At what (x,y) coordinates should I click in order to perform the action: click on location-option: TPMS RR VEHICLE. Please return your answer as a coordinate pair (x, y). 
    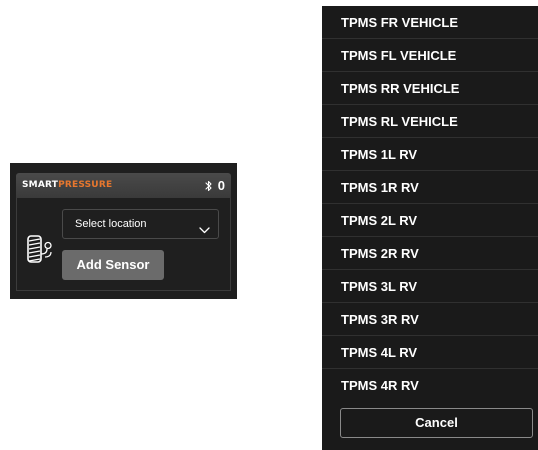
    Looking at the image, I should click on (430, 88).